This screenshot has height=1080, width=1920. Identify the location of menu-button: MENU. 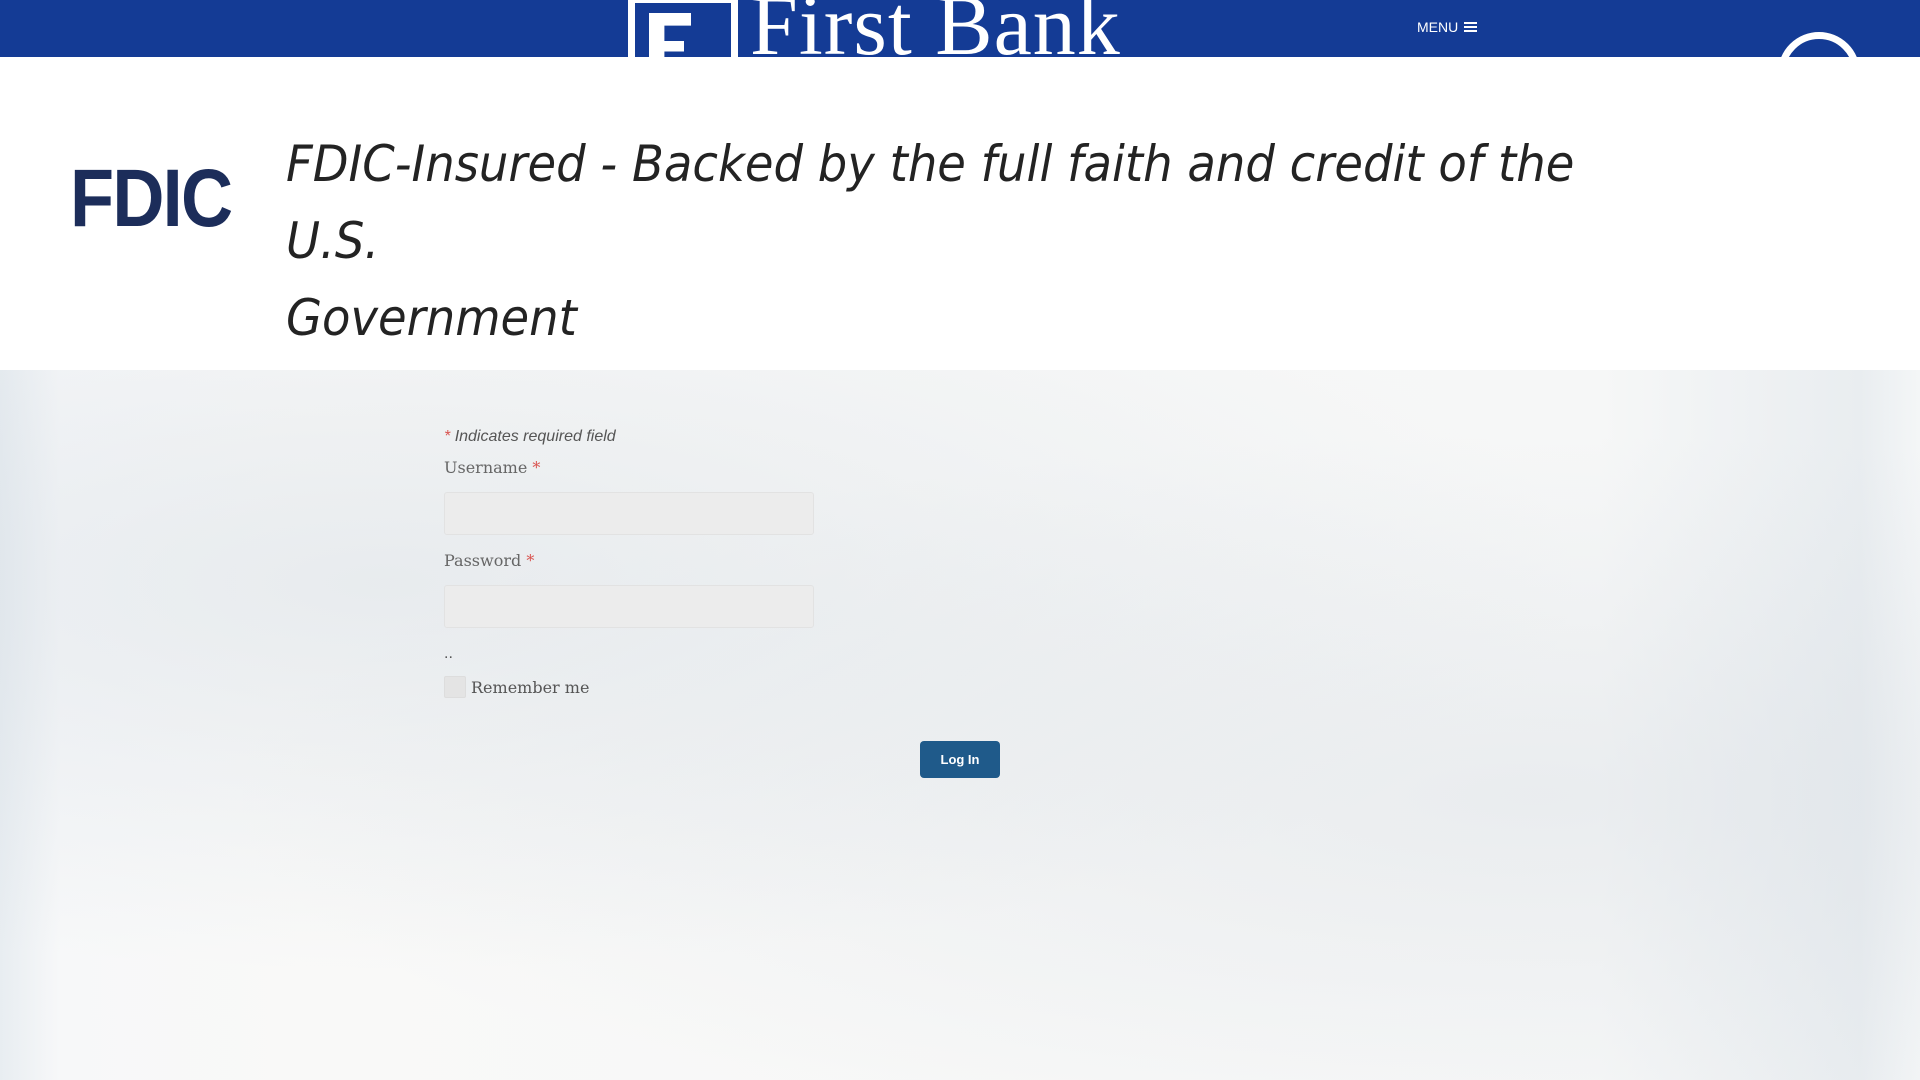
(1447, 27).